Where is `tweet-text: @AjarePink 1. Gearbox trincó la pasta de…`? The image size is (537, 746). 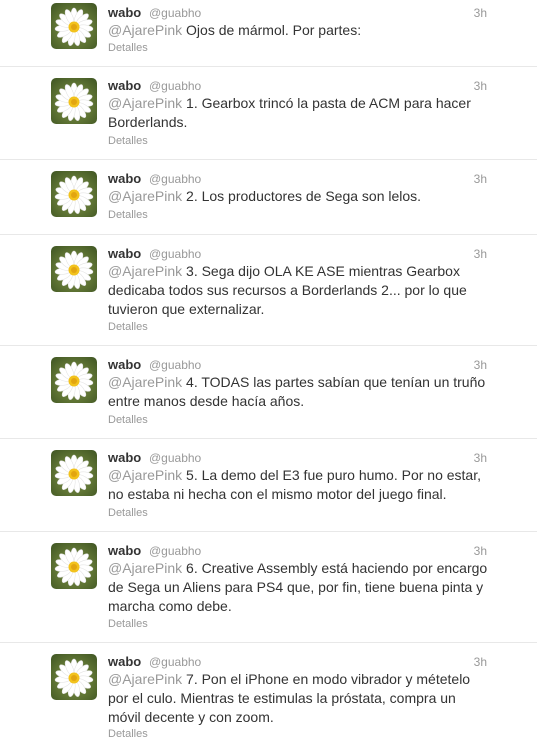 tweet-text: @AjarePink 1. Gearbox trincó la pasta de… is located at coordinates (299, 113).